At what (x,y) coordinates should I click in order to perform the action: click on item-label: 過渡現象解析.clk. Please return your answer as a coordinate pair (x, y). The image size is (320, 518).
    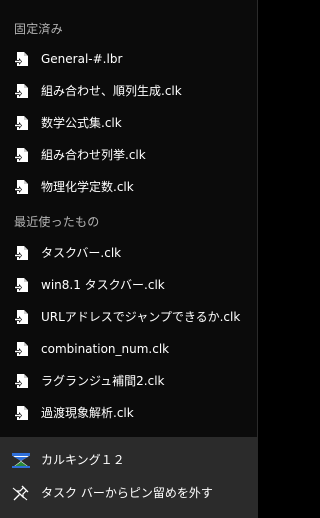
    Looking at the image, I should click on (87, 413).